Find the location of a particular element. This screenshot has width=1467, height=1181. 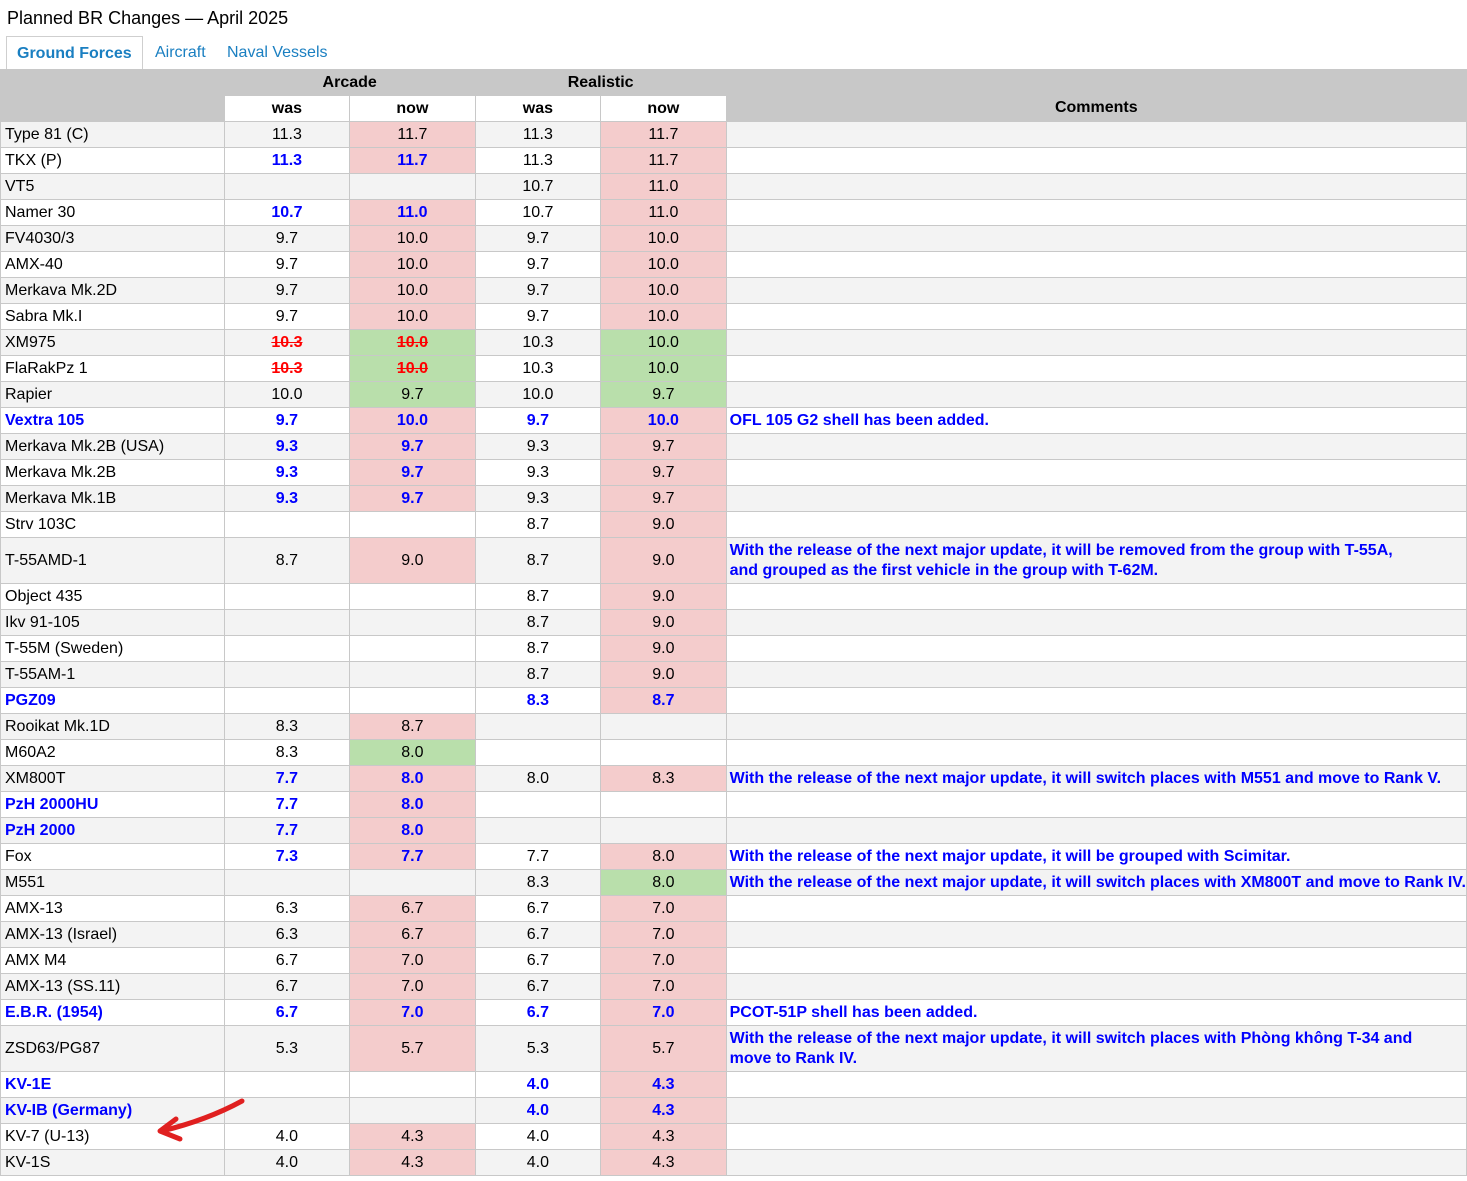

arcade-now-text: 7.7 is located at coordinates (412, 856).